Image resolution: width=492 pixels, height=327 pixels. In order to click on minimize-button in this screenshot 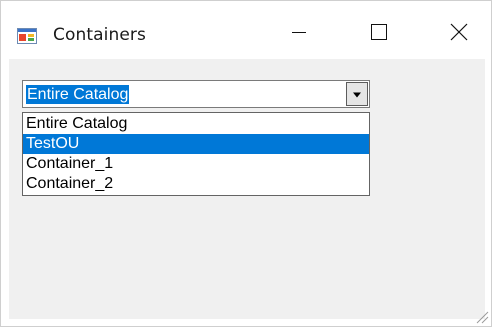, I will do `click(299, 34)`.